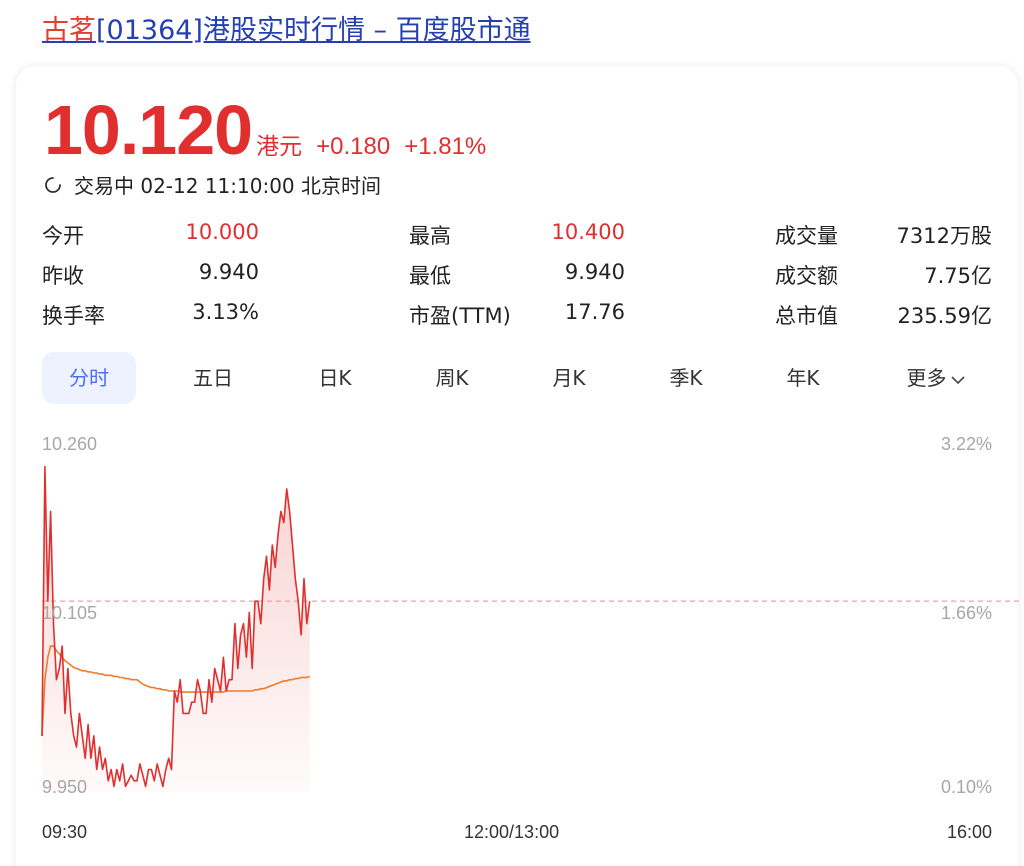 This screenshot has width=1024, height=866. What do you see at coordinates (686, 378) in the screenshot?
I see `tab-quarterly-k: 季K` at bounding box center [686, 378].